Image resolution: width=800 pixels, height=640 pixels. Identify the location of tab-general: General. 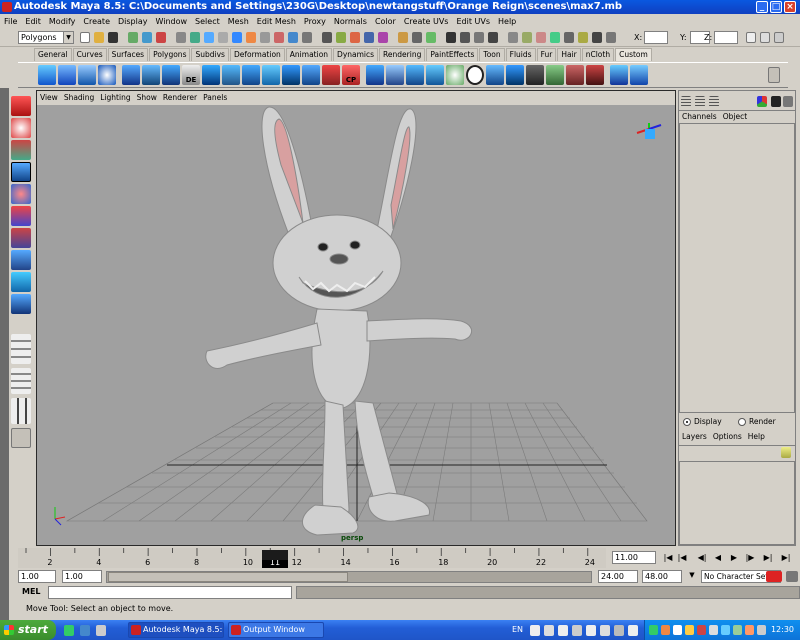
(53, 54).